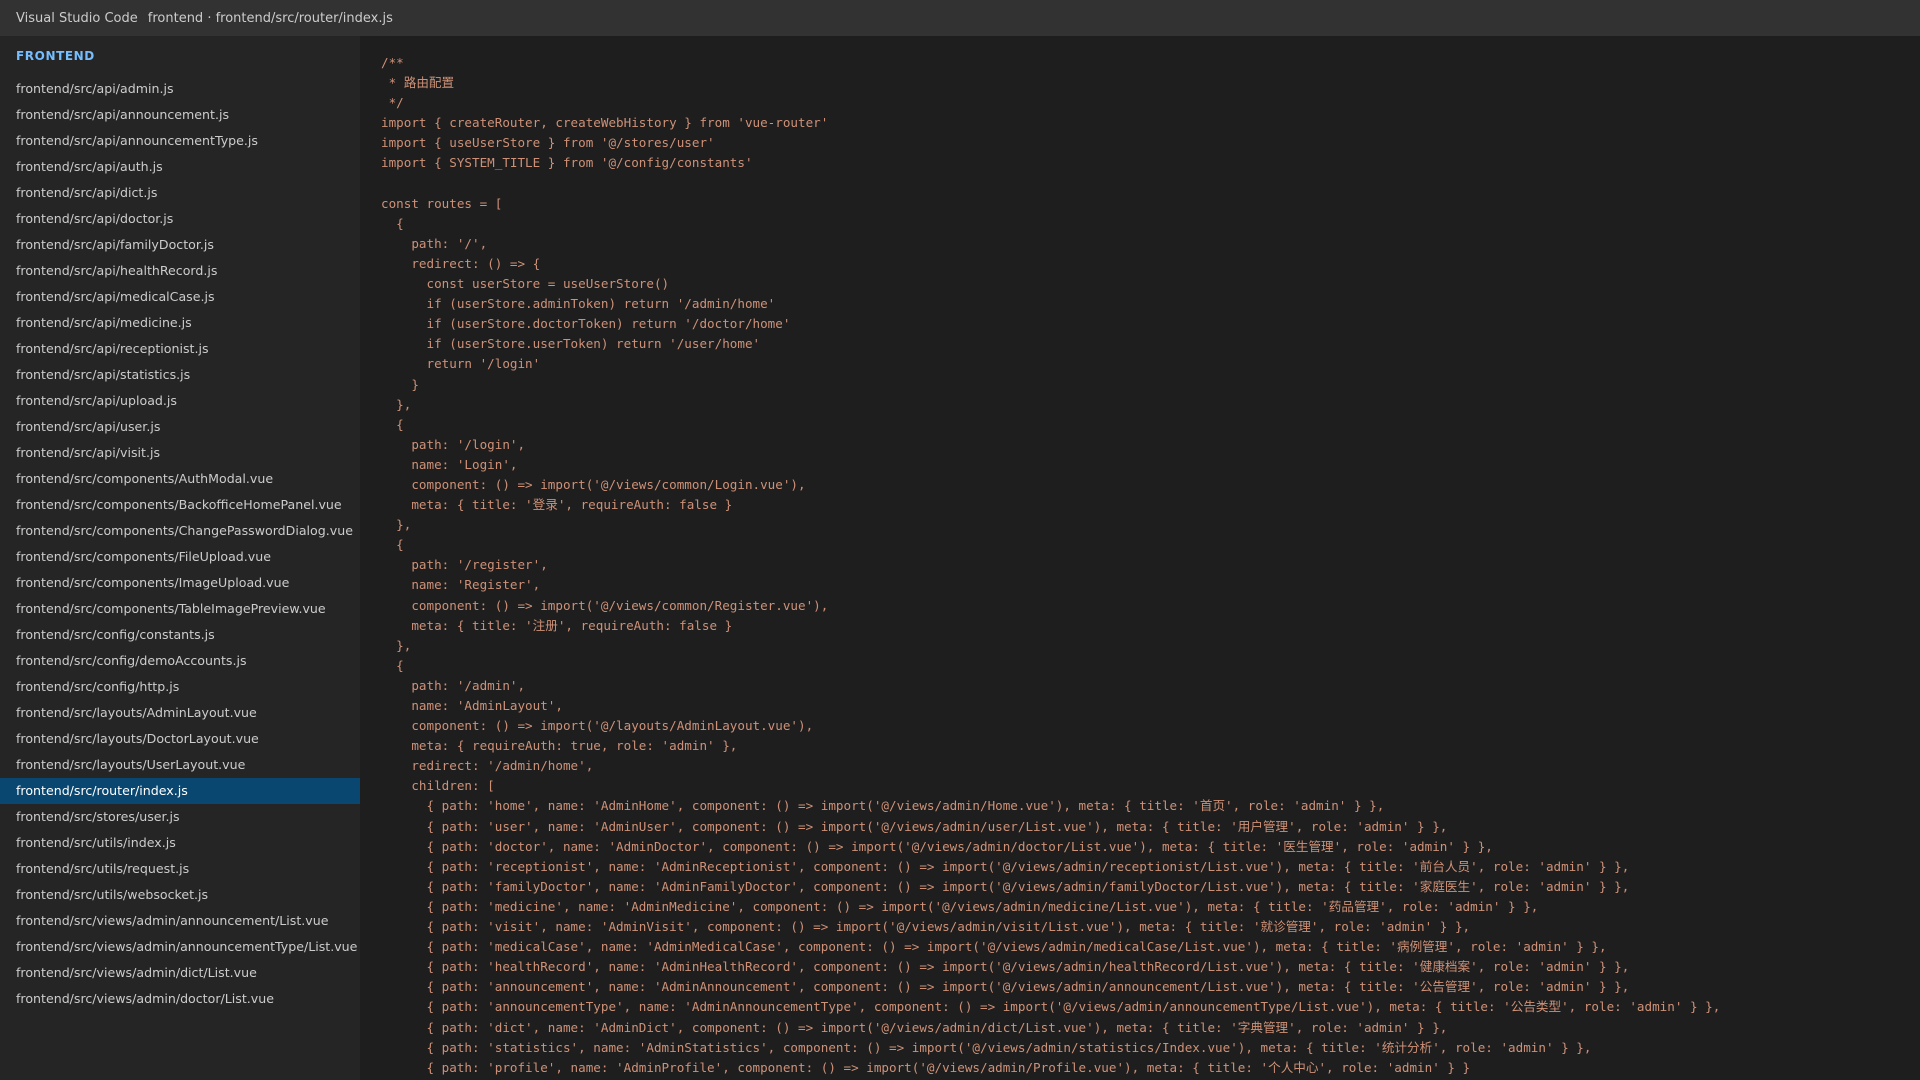 The height and width of the screenshot is (1080, 1920). Describe the element at coordinates (438, 786) in the screenshot. I see `code-line: children: [` at that location.